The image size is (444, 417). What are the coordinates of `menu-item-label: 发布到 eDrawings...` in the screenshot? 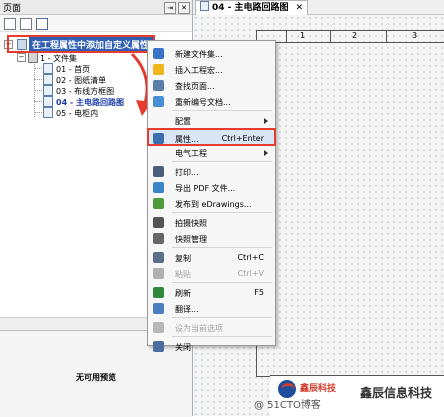 It's located at (213, 204).